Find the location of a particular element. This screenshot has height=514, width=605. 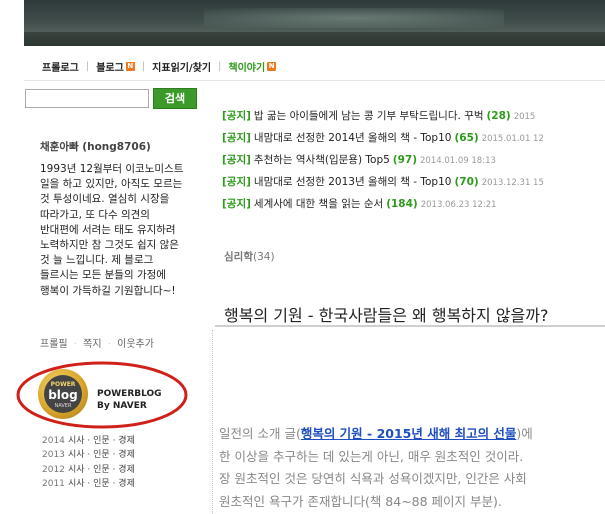

content-dotted-border is located at coordinates (212, 422).